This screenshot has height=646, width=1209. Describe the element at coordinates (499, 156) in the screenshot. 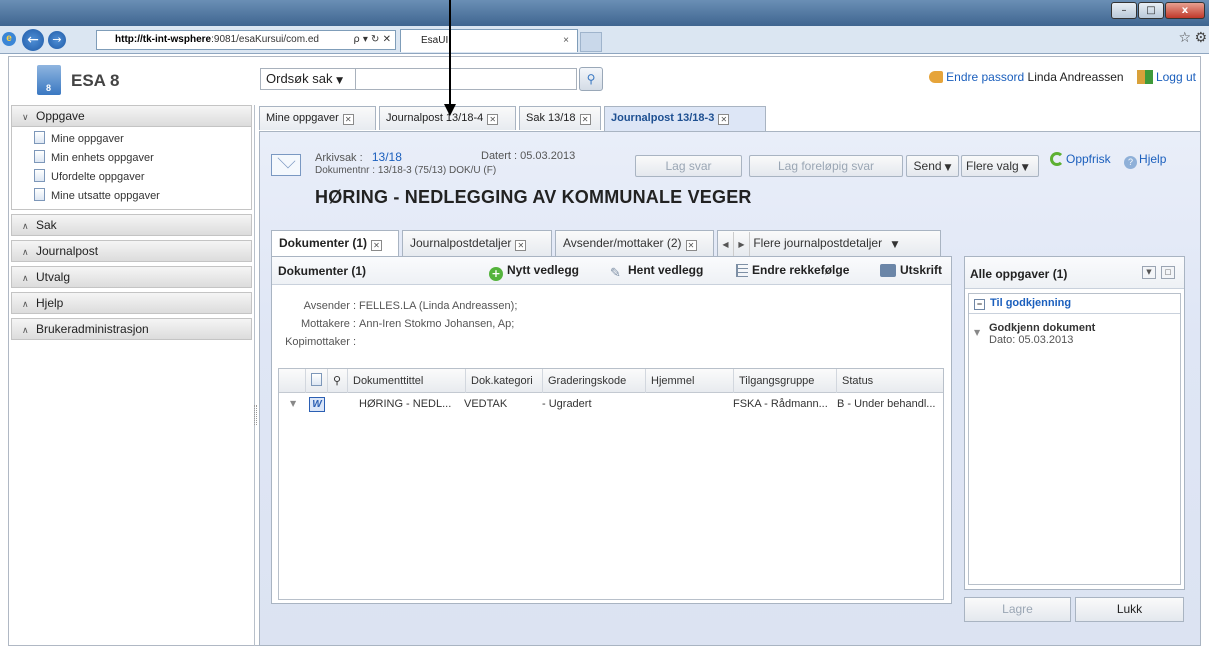

I see `datert-label: Datert :` at that location.